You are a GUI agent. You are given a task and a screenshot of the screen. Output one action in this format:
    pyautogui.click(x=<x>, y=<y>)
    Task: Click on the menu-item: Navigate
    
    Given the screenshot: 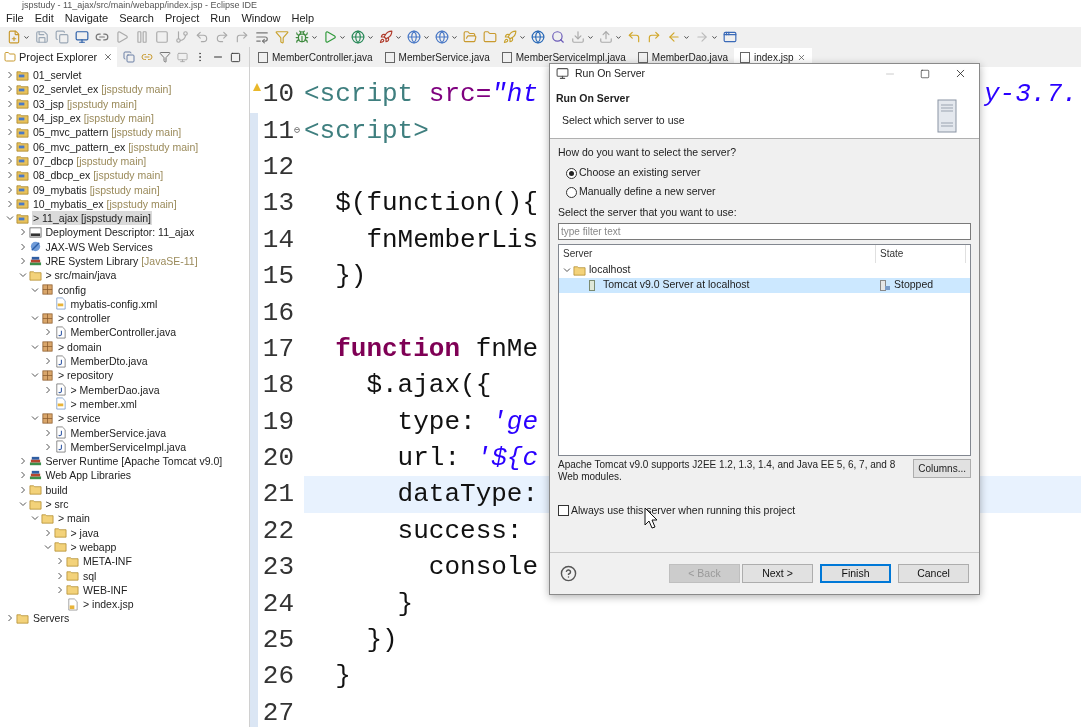 What is the action you would take?
    pyautogui.click(x=86, y=18)
    